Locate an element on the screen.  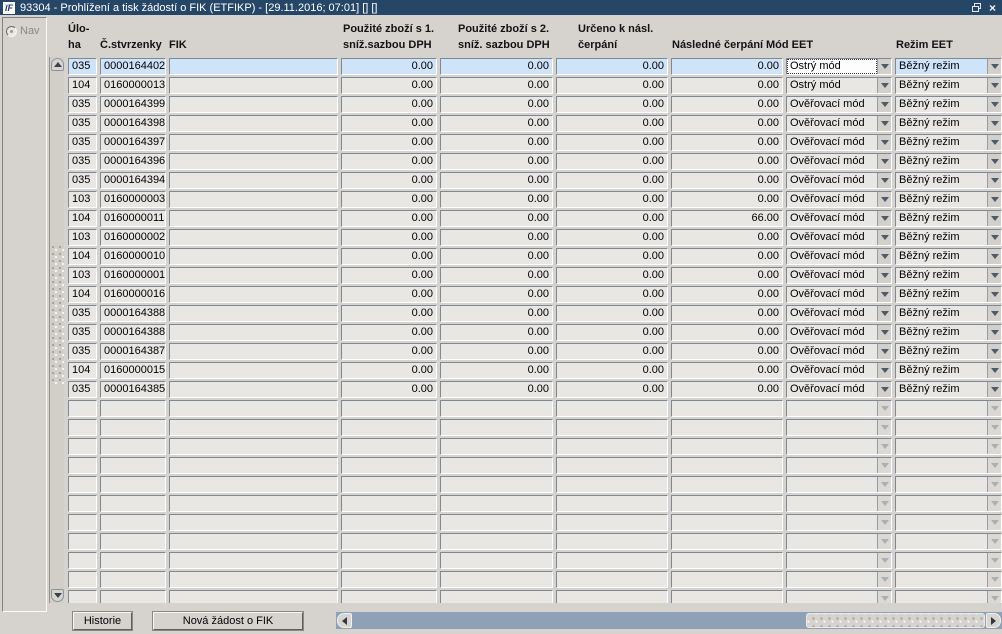
cell-c-stvrzenky: 0160000010 is located at coordinates (133, 256).